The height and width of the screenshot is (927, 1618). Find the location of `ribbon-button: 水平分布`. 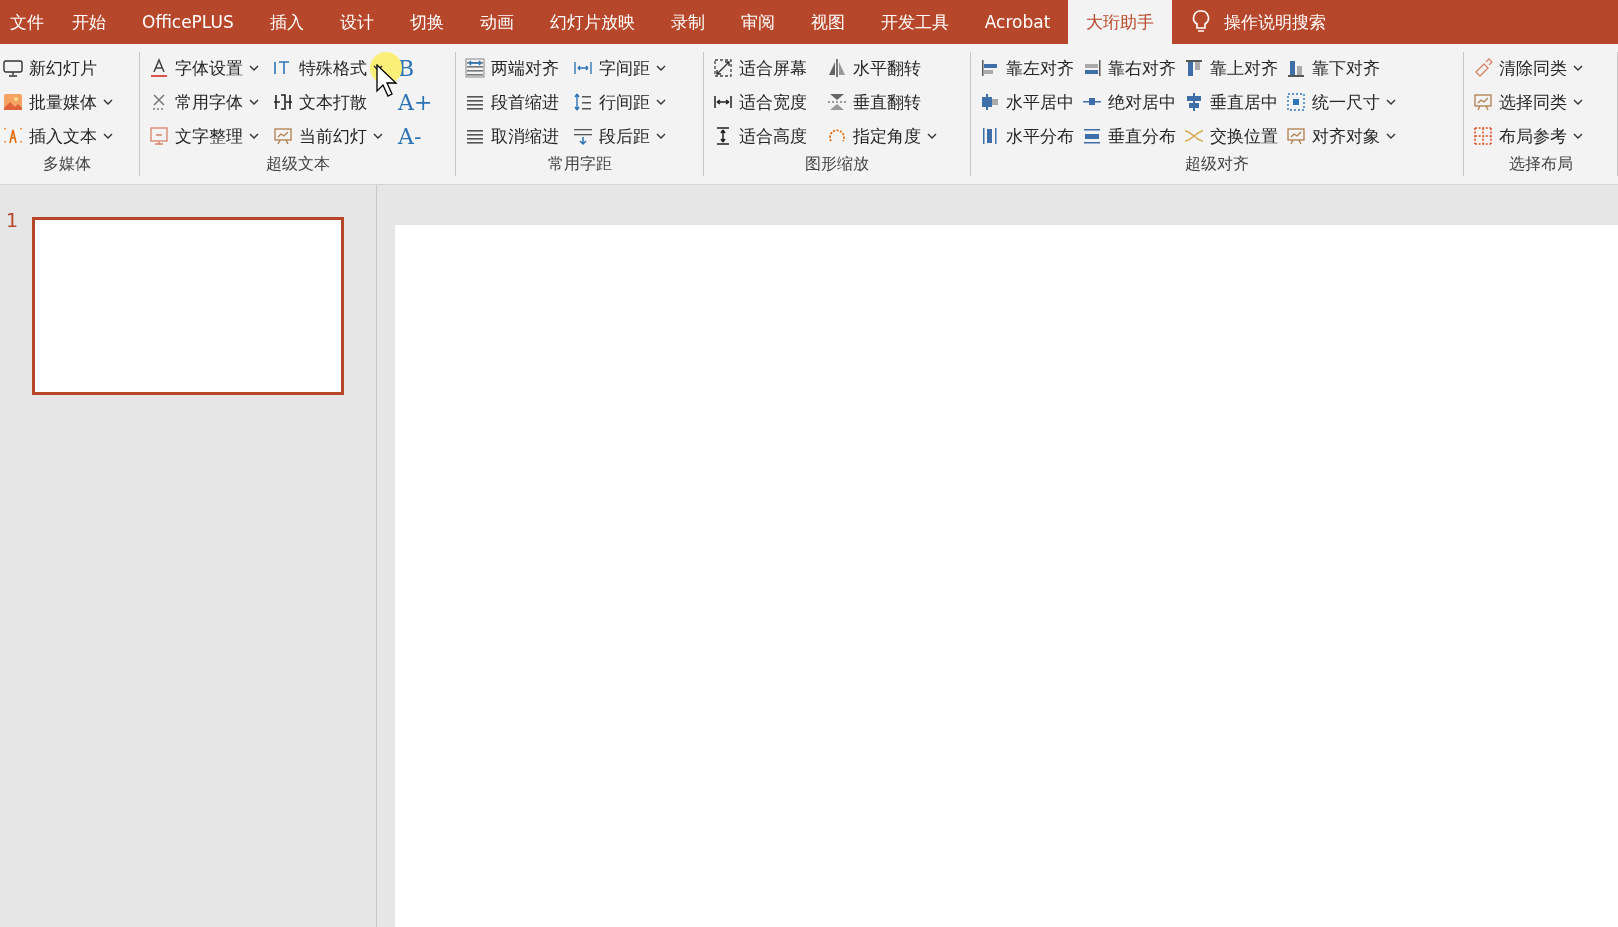

ribbon-button: 水平分布 is located at coordinates (1027, 136).